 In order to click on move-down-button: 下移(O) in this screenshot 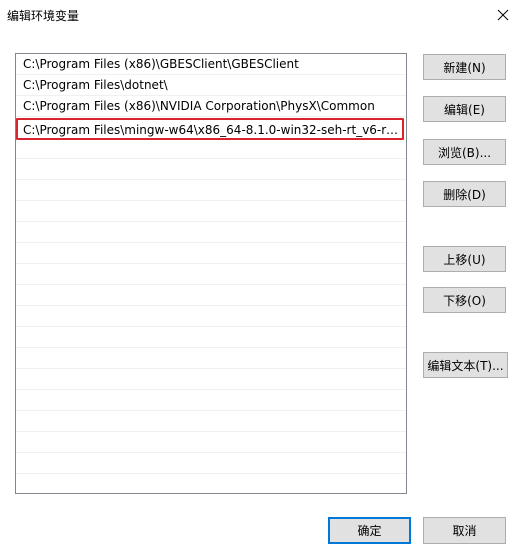, I will do `click(464, 300)`.